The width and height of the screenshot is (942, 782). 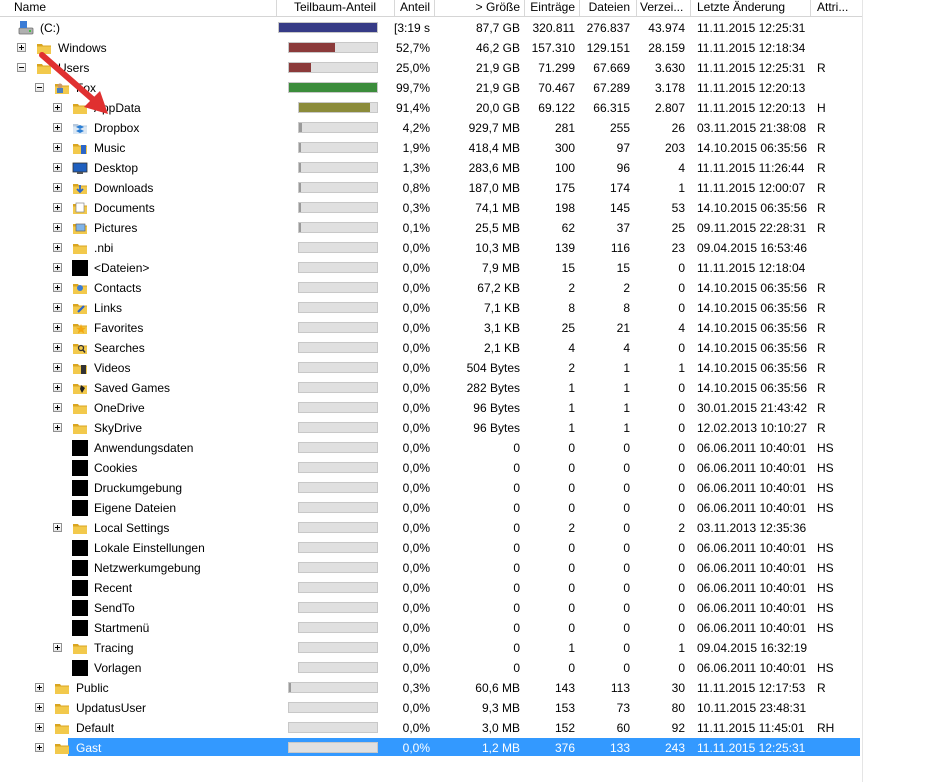 What do you see at coordinates (431, 668) in the screenshot?
I see `tree-row: Vorlagen 0,0% 0 0 0 0 06.06.2011 10:40:01 HS` at bounding box center [431, 668].